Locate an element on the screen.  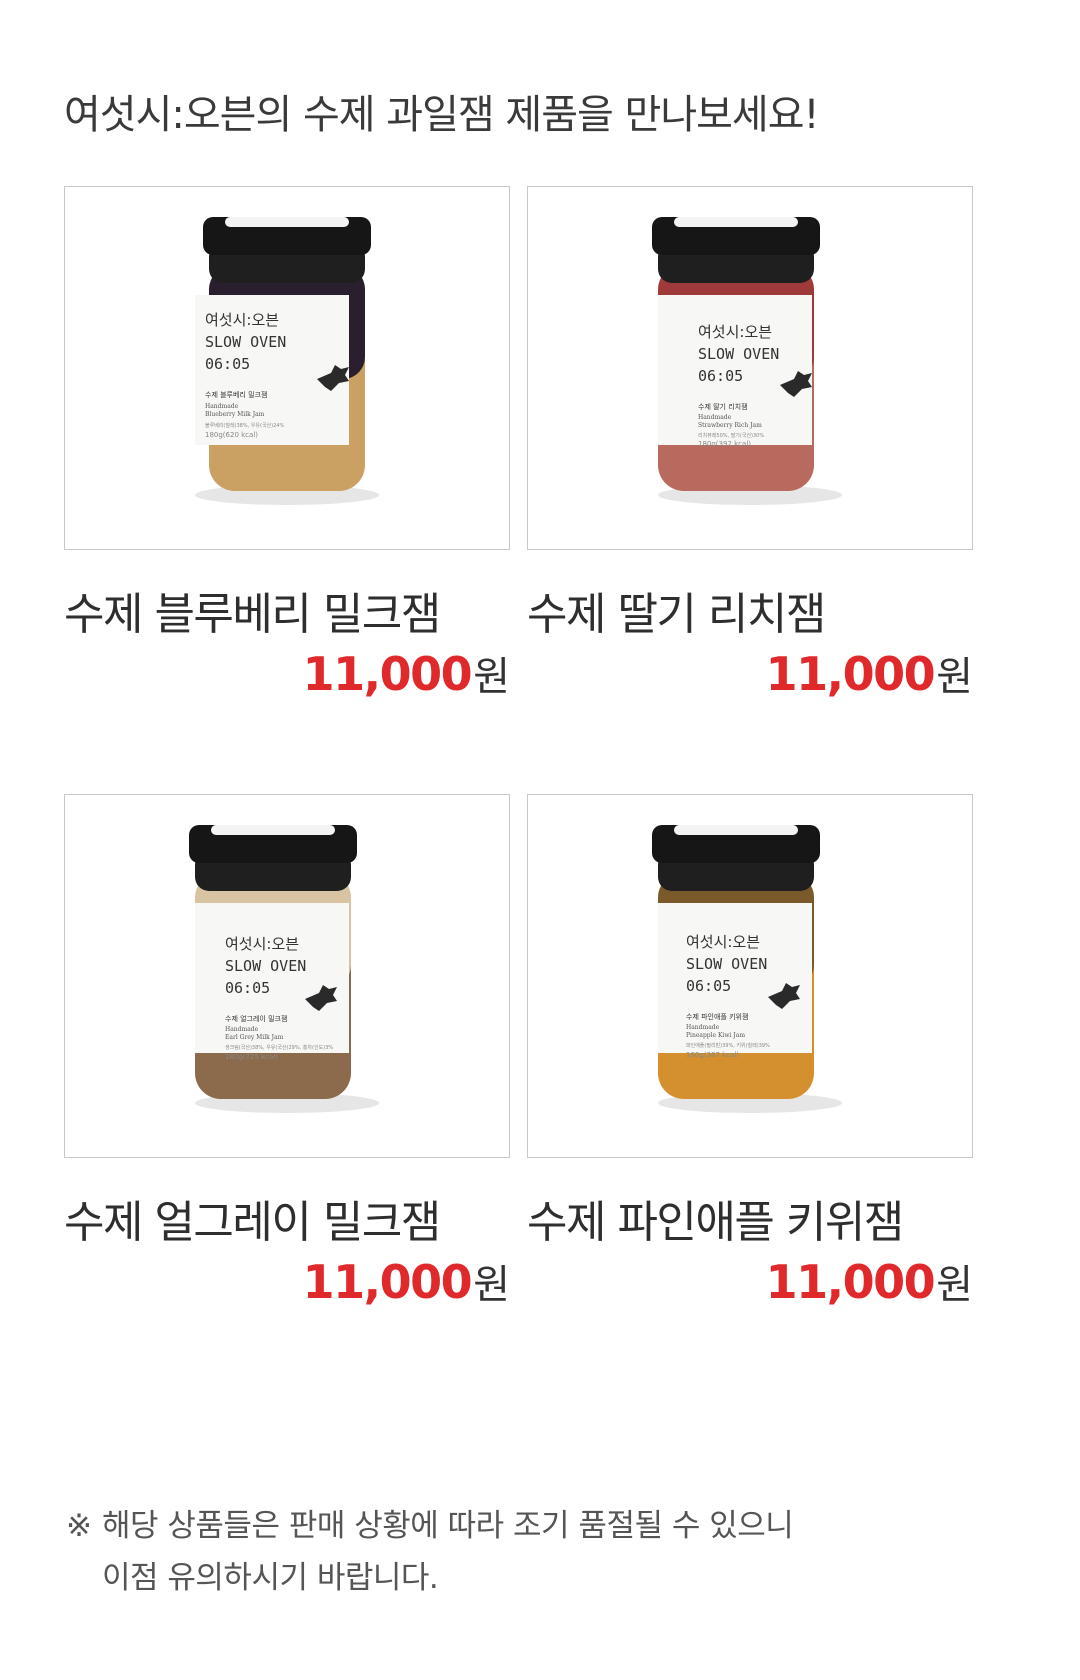
notice-line-1: ※ 해당 상품들은 판매 상황에 따라 조기 품절될 수 있으니 is located at coordinates (430, 1526).